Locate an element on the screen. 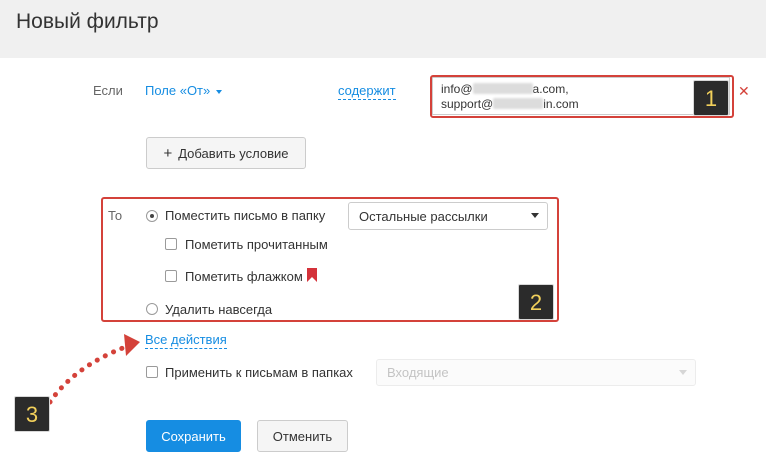 The width and height of the screenshot is (766, 468). delete-forever-radio is located at coordinates (152, 309).